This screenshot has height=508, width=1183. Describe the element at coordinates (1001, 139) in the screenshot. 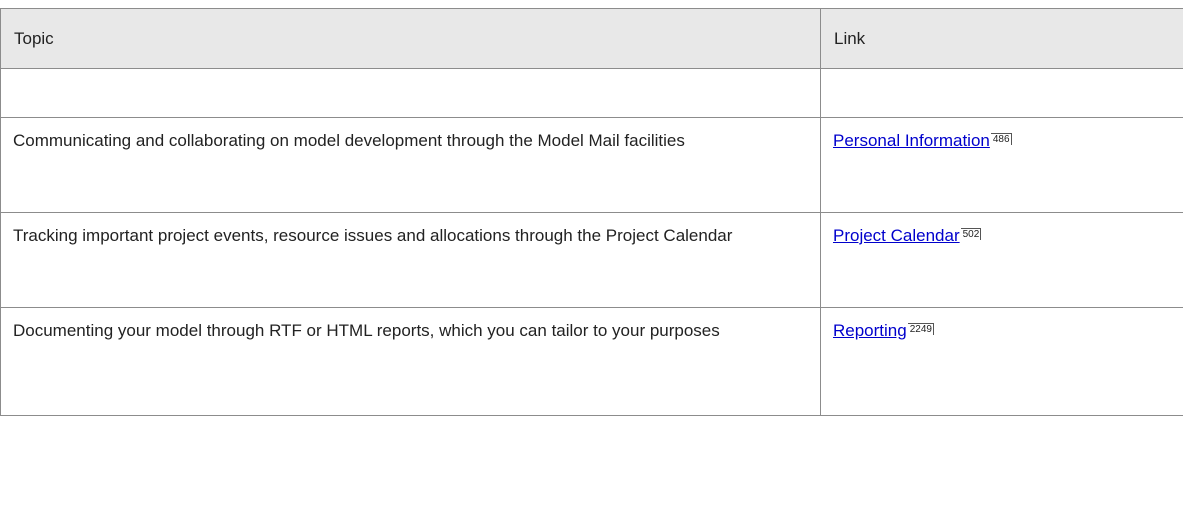

I see `page-reference: 486` at that location.